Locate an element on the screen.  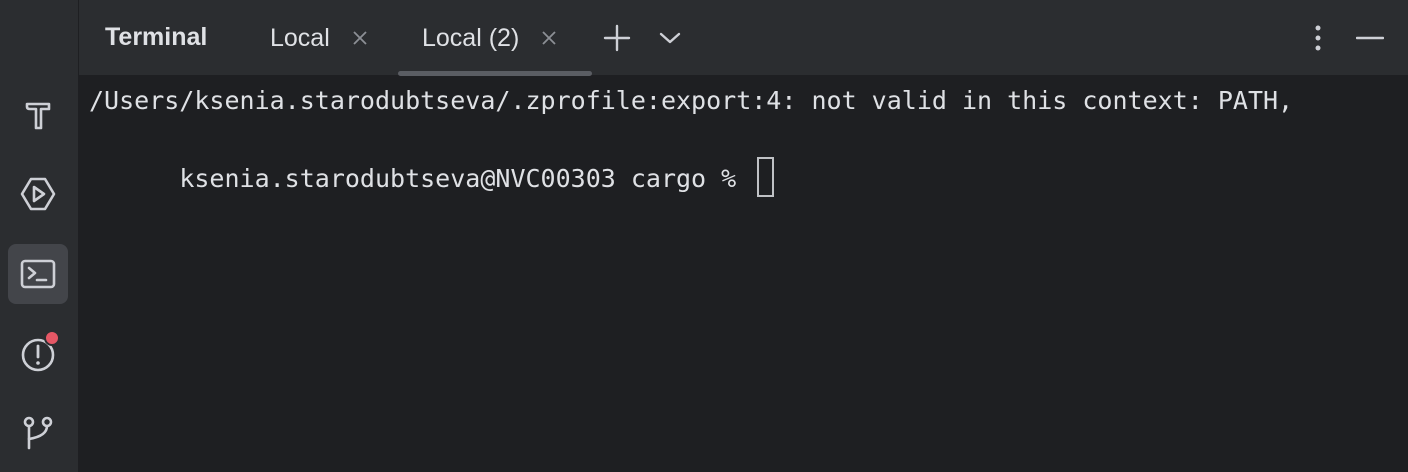
tool-window-stripe is located at coordinates (39, 236).